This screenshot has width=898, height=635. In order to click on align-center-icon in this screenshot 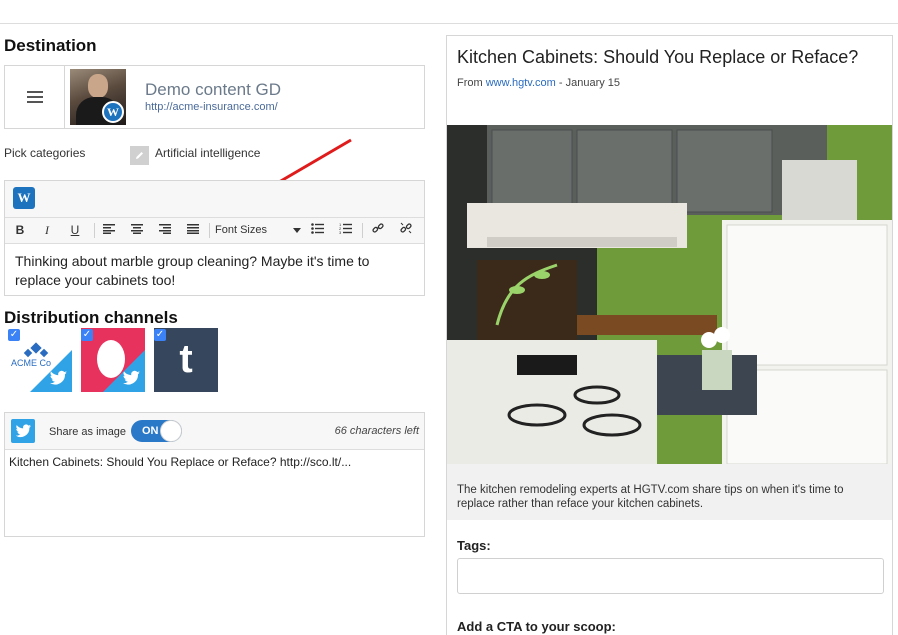, I will do `click(137, 229)`.